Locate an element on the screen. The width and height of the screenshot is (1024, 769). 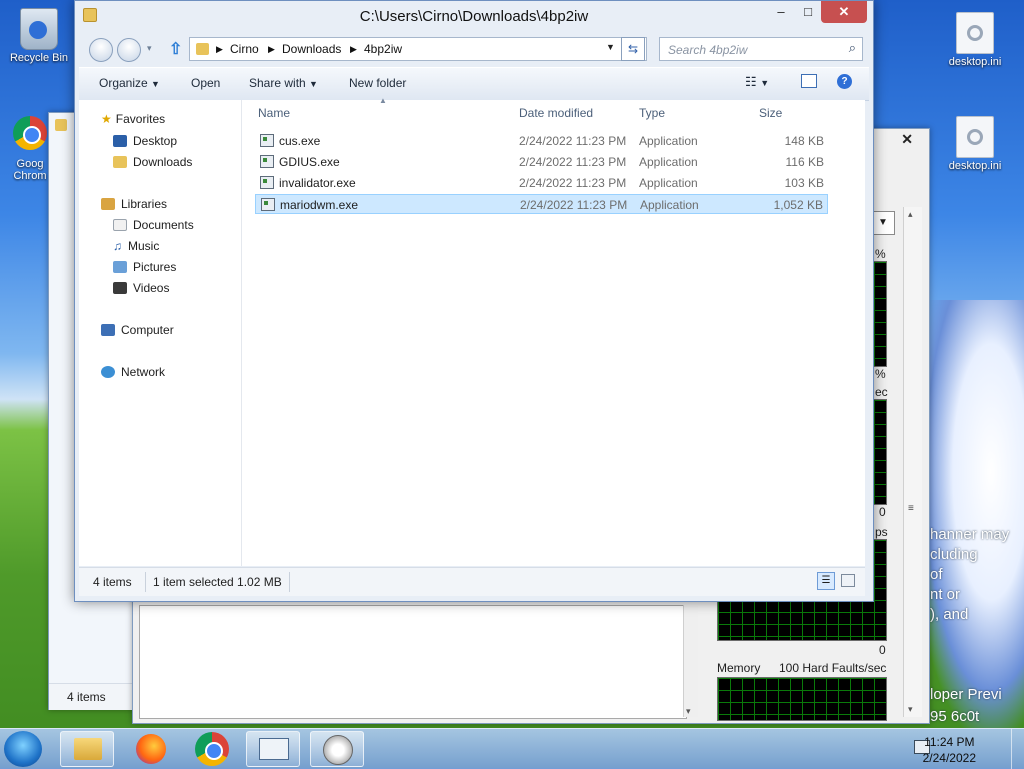
nav-network: Network is located at coordinates (133, 372).